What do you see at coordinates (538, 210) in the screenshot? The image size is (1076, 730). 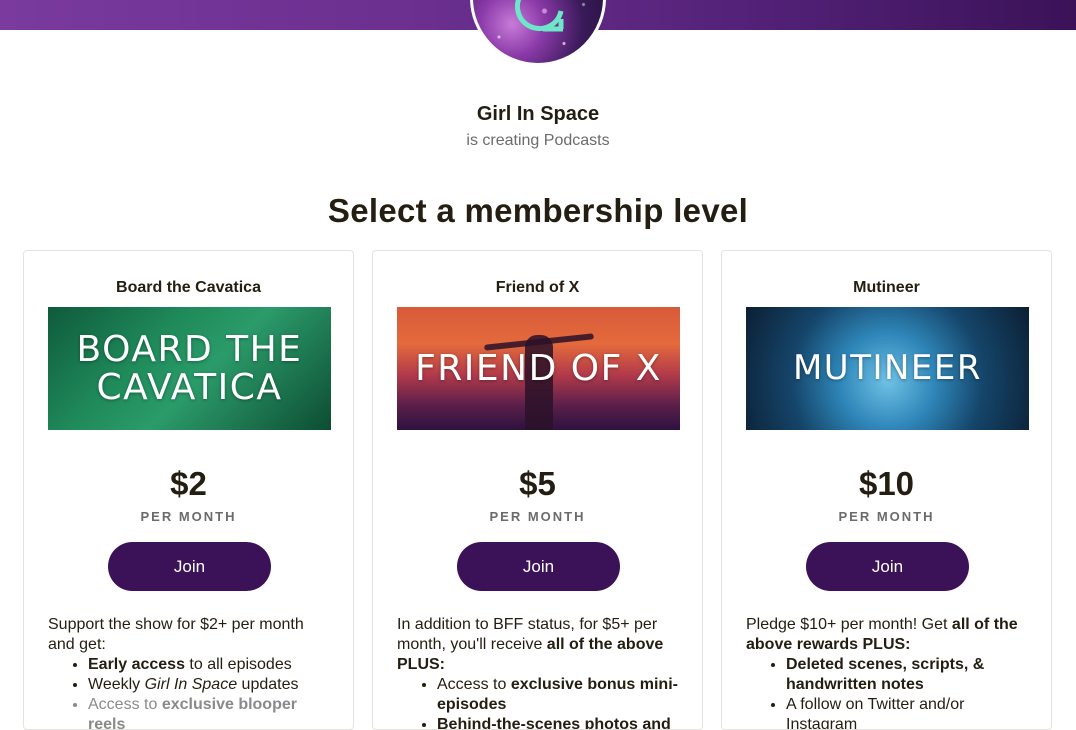 I see `section-title: Select a membership level` at bounding box center [538, 210].